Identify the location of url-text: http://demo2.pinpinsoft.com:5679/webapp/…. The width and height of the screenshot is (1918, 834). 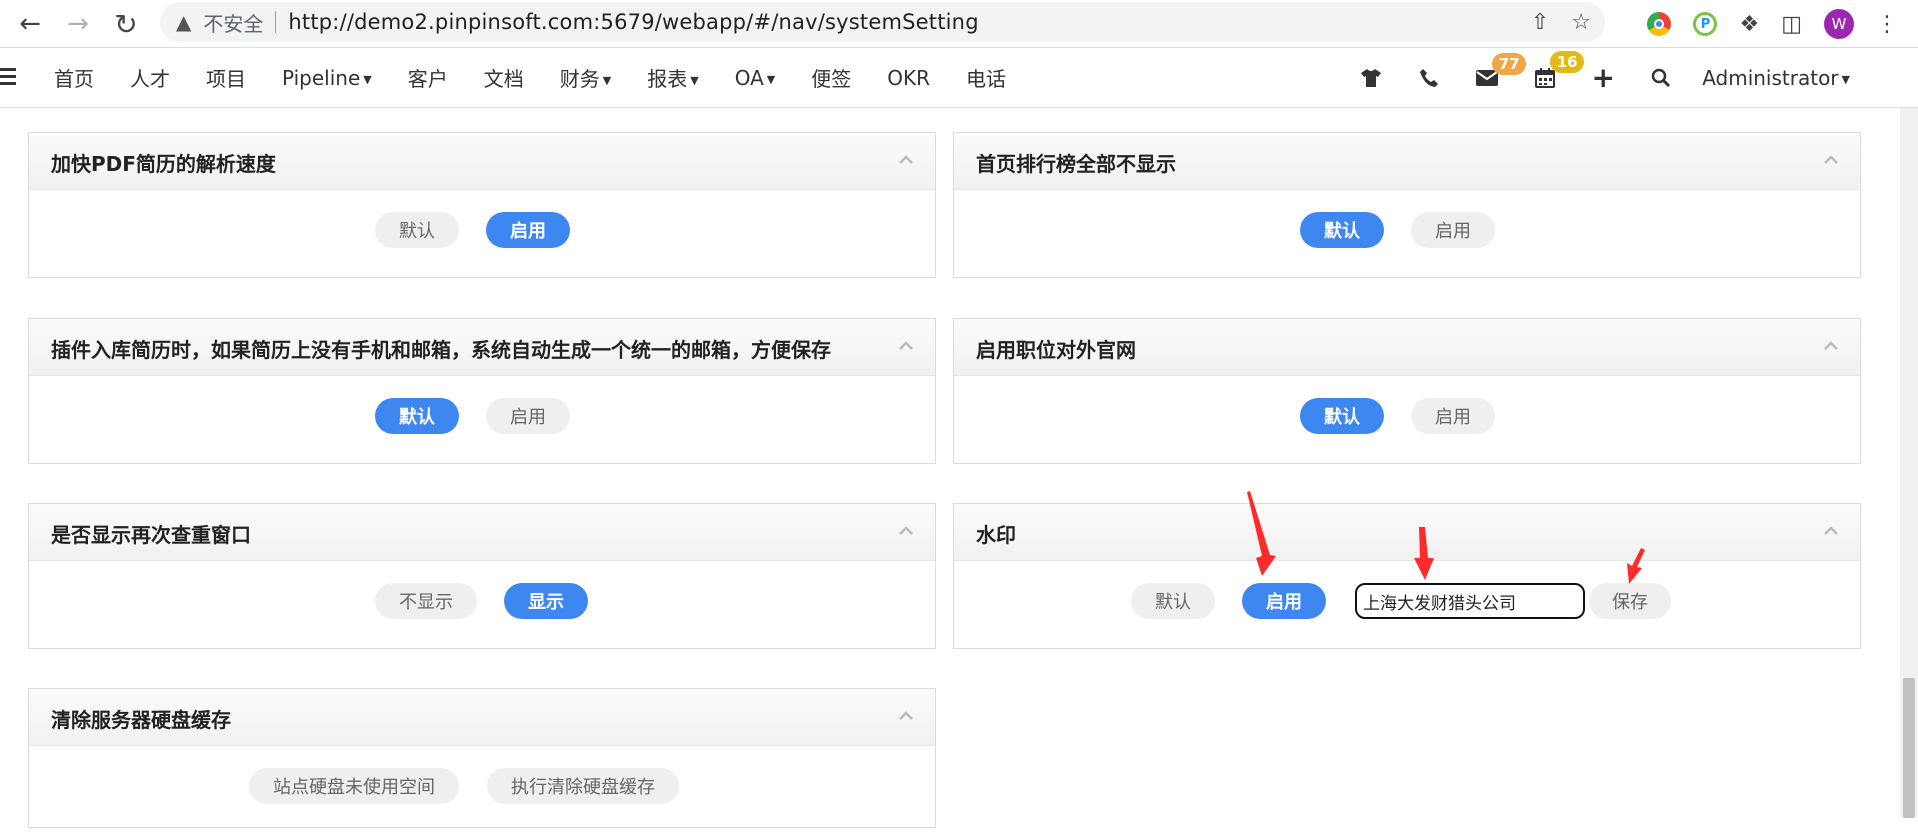
(633, 22).